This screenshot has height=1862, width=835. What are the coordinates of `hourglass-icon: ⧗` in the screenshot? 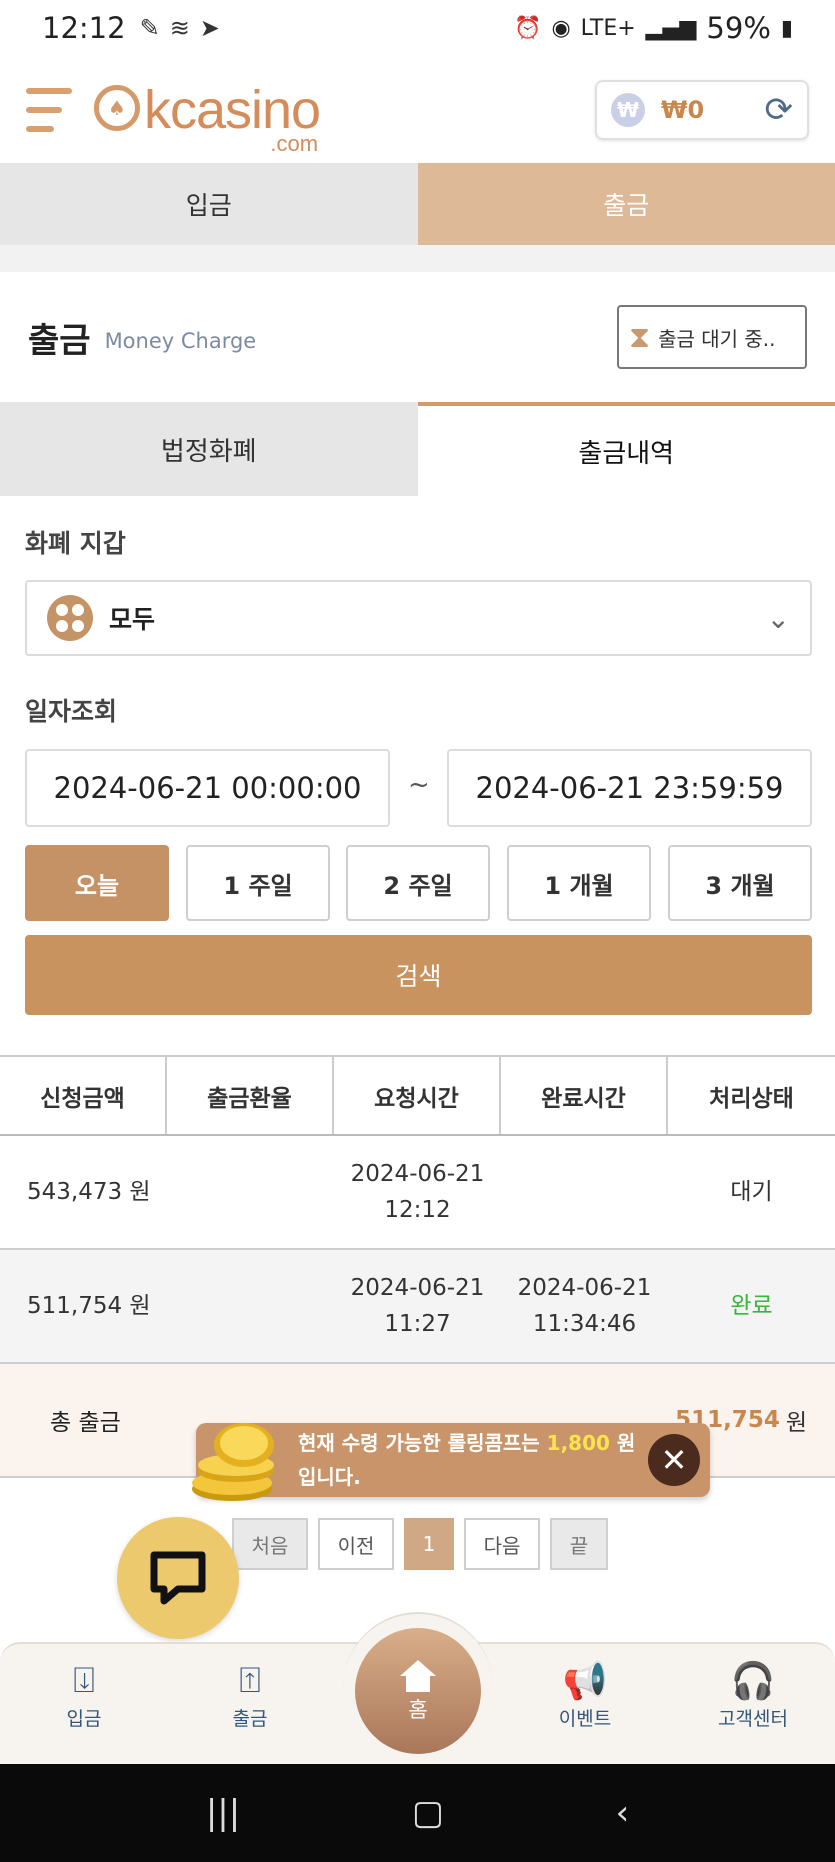 It's located at (640, 337).